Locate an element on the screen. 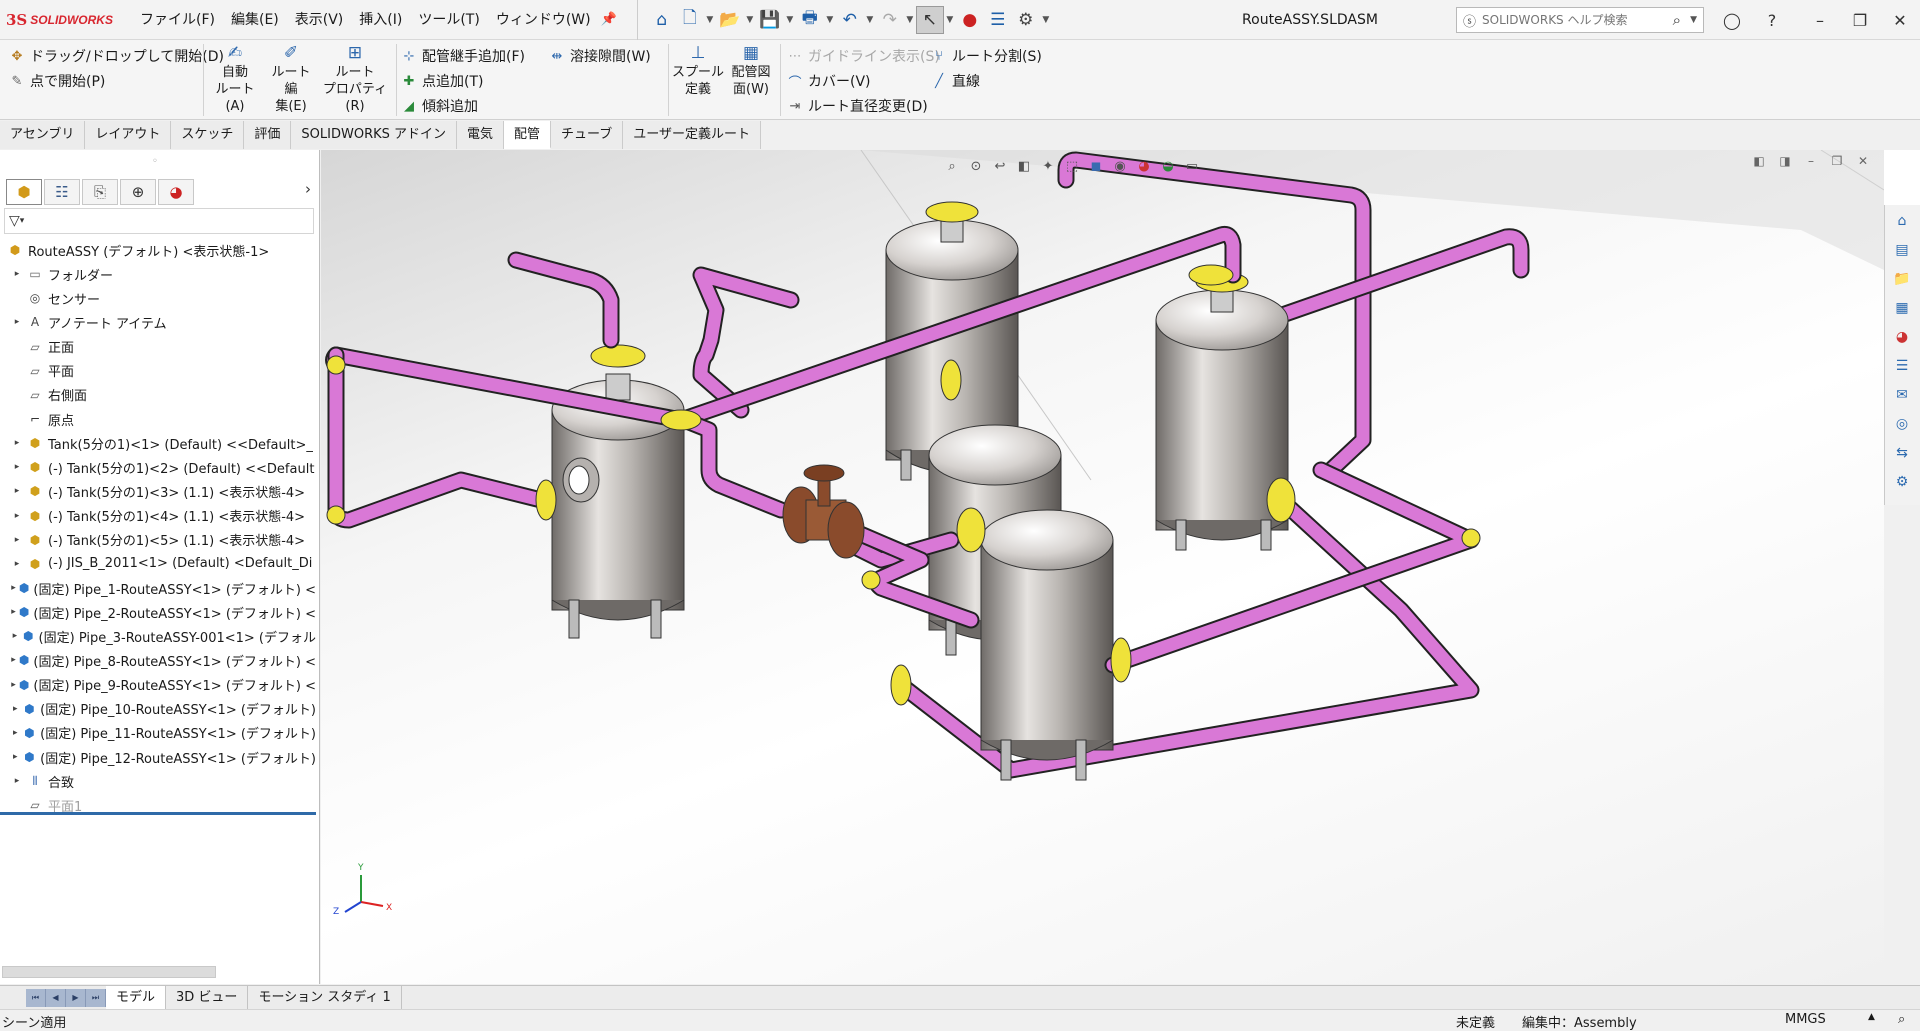 The image size is (1920, 1031). prev-tab-icon: ◀ is located at coordinates (56, 997).